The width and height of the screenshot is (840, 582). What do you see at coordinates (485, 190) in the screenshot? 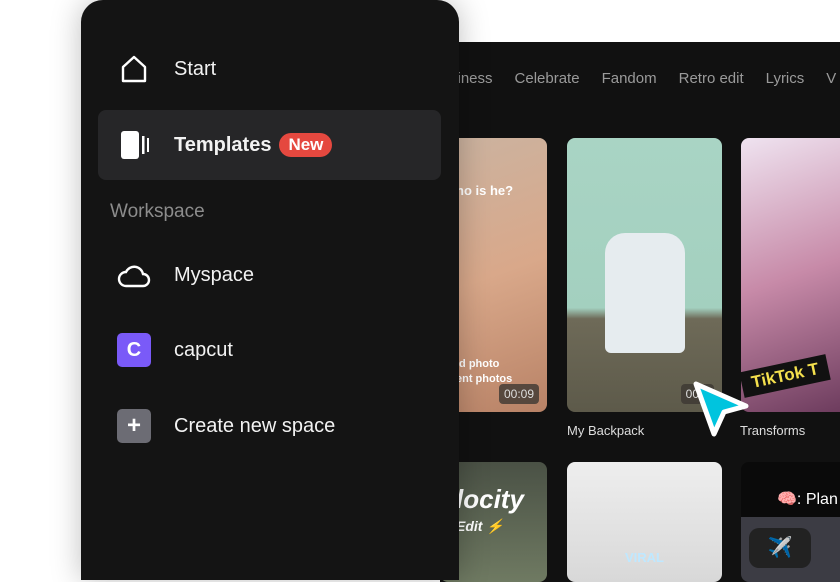
I see `card-overlay-text: ho is he?` at bounding box center [485, 190].